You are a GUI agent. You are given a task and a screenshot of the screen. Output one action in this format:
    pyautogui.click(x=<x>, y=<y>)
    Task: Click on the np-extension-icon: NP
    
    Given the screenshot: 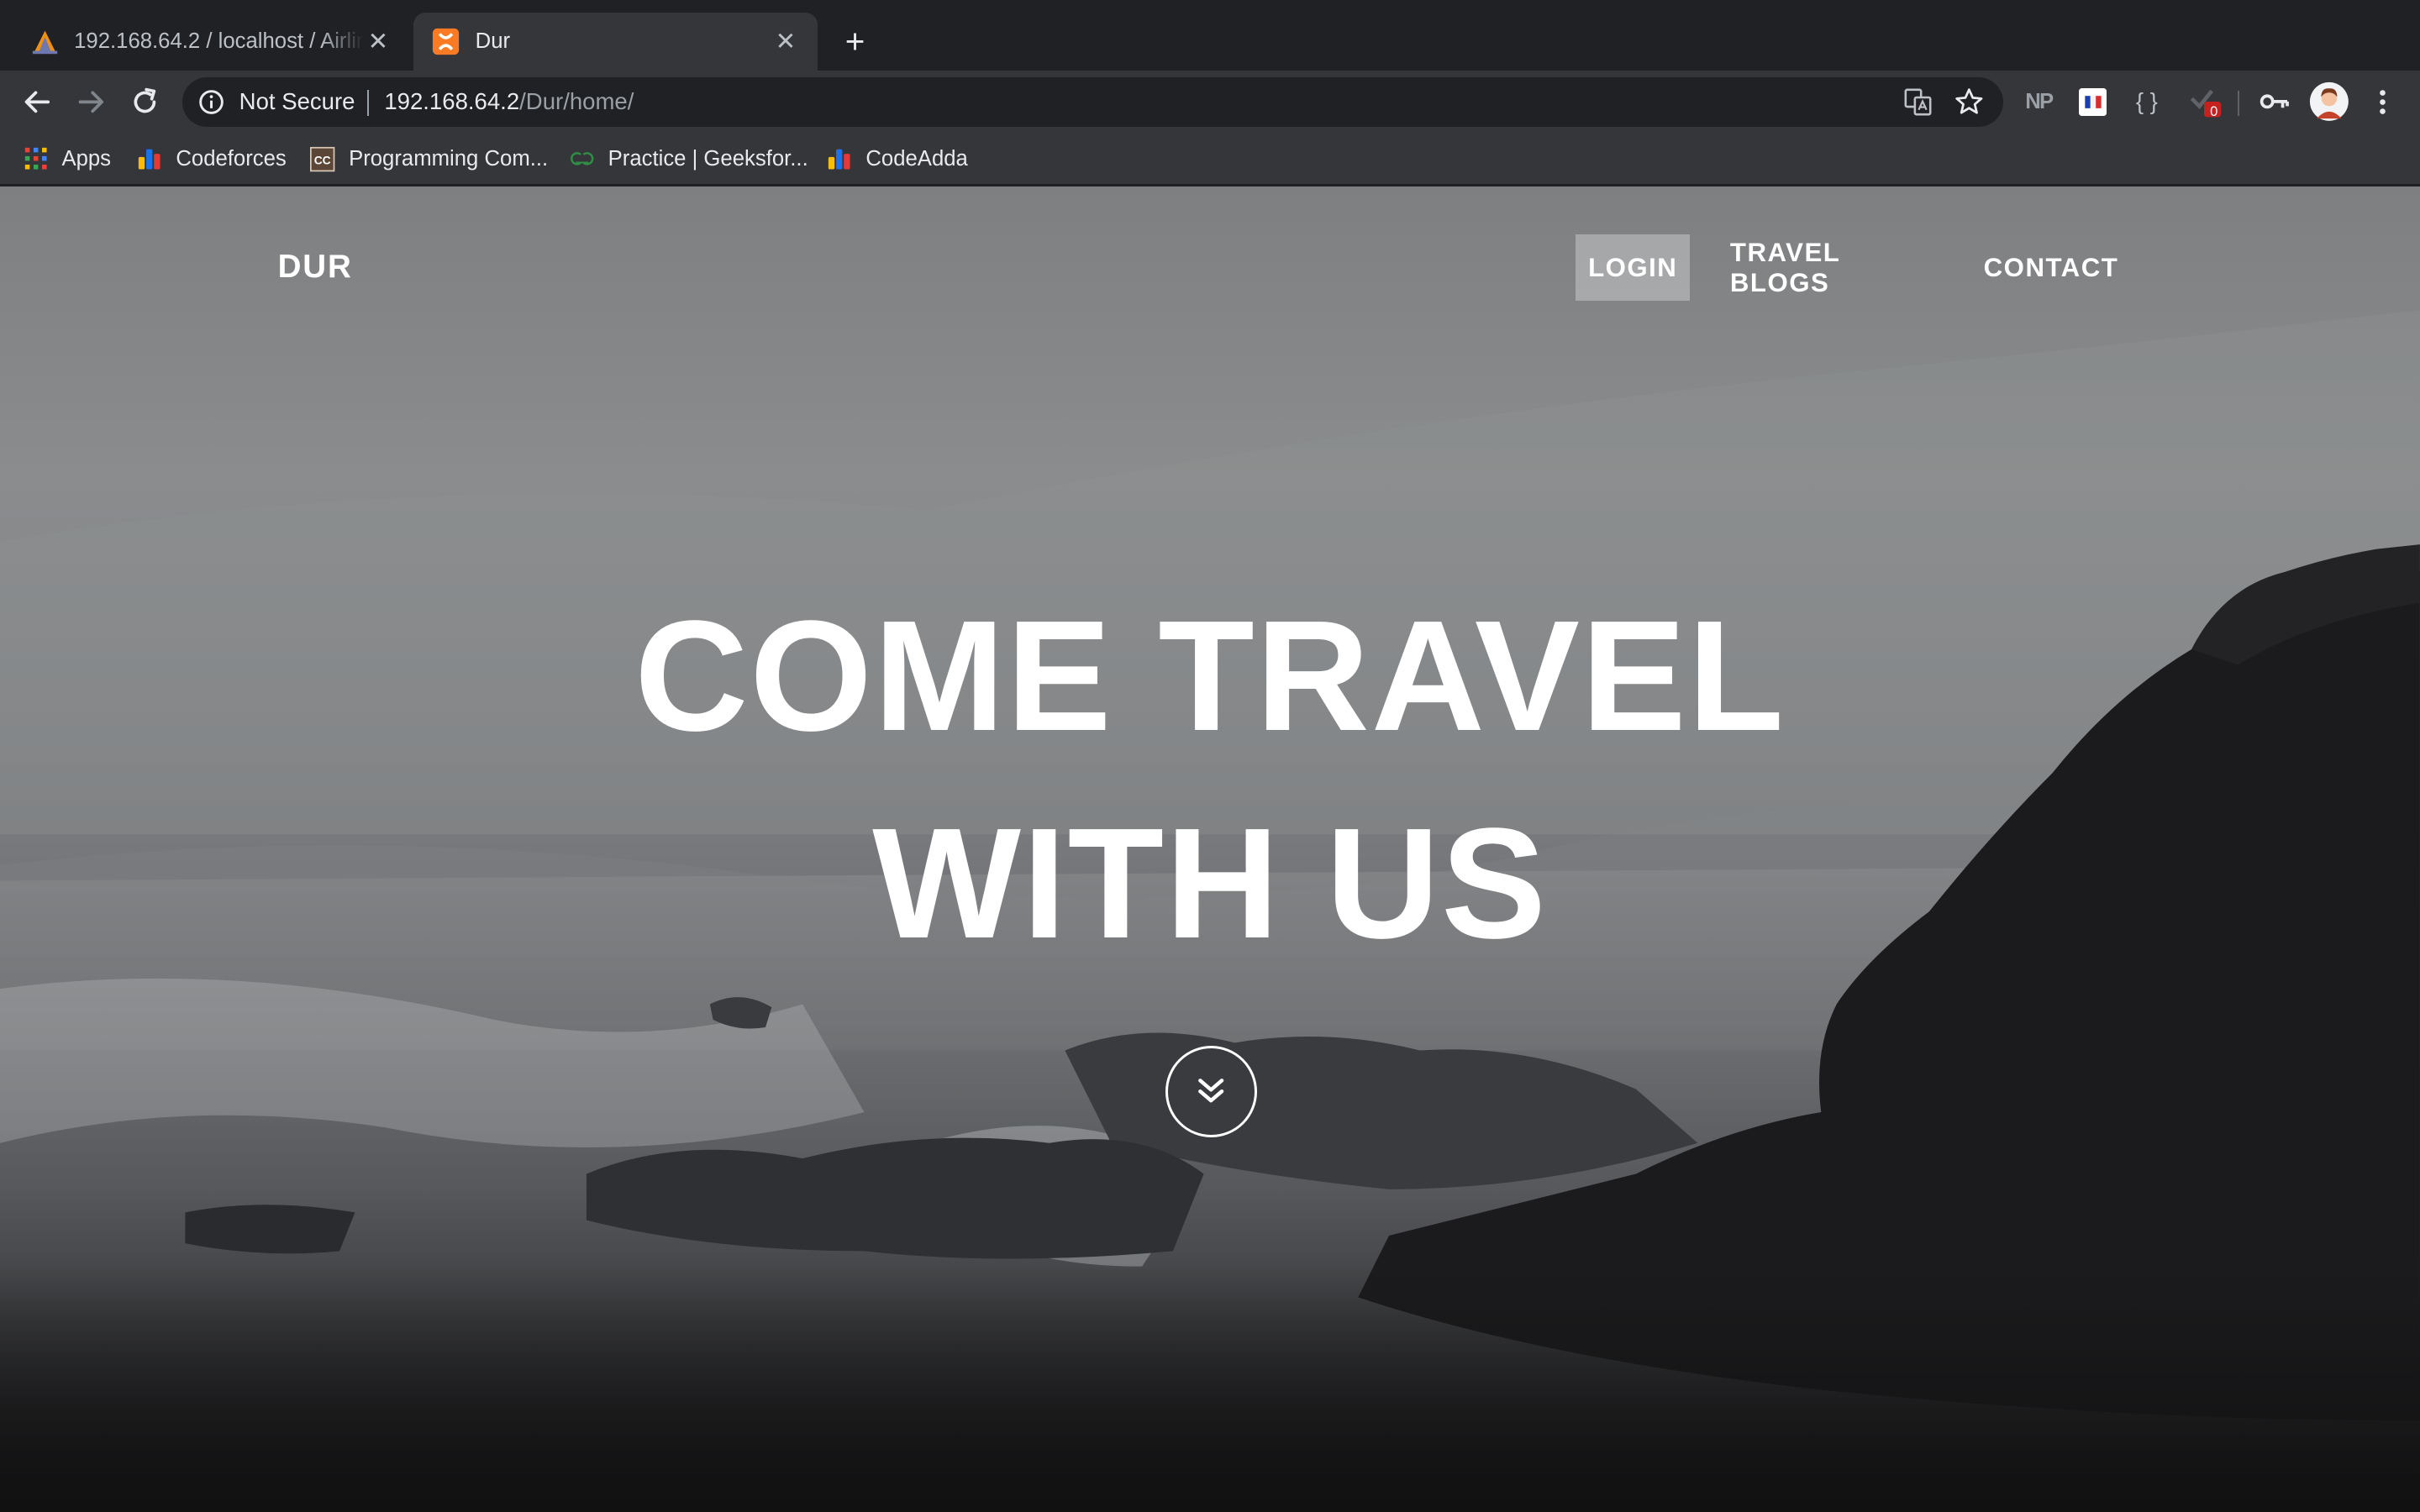 What is the action you would take?
    pyautogui.click(x=2039, y=102)
    